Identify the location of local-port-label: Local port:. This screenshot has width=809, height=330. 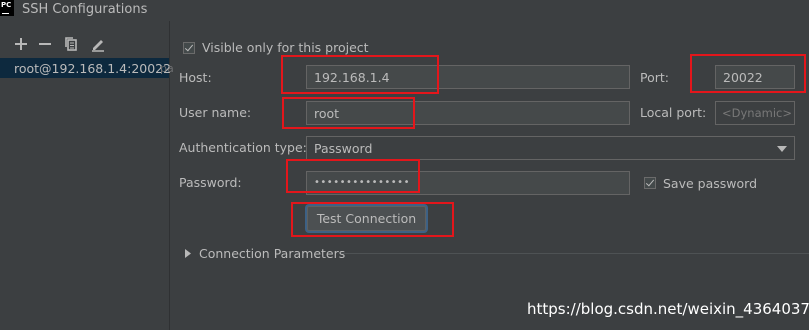
(673, 112).